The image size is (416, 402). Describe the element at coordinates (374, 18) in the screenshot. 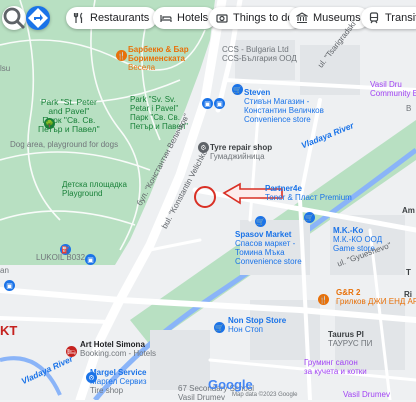

I see `train-icon` at that location.